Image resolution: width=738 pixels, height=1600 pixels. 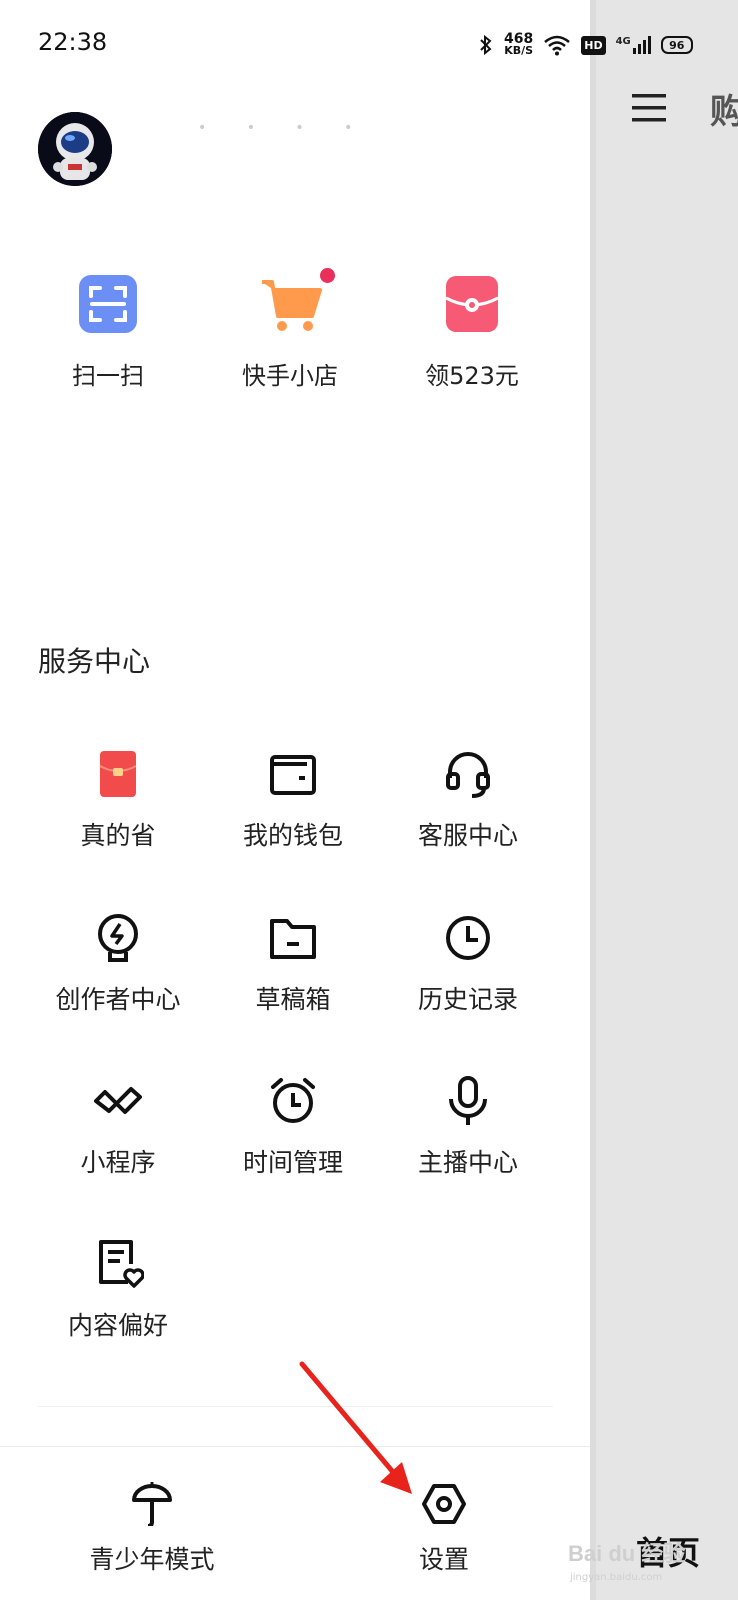 What do you see at coordinates (633, 45) in the screenshot?
I see `cell-signal-icon: 4G` at bounding box center [633, 45].